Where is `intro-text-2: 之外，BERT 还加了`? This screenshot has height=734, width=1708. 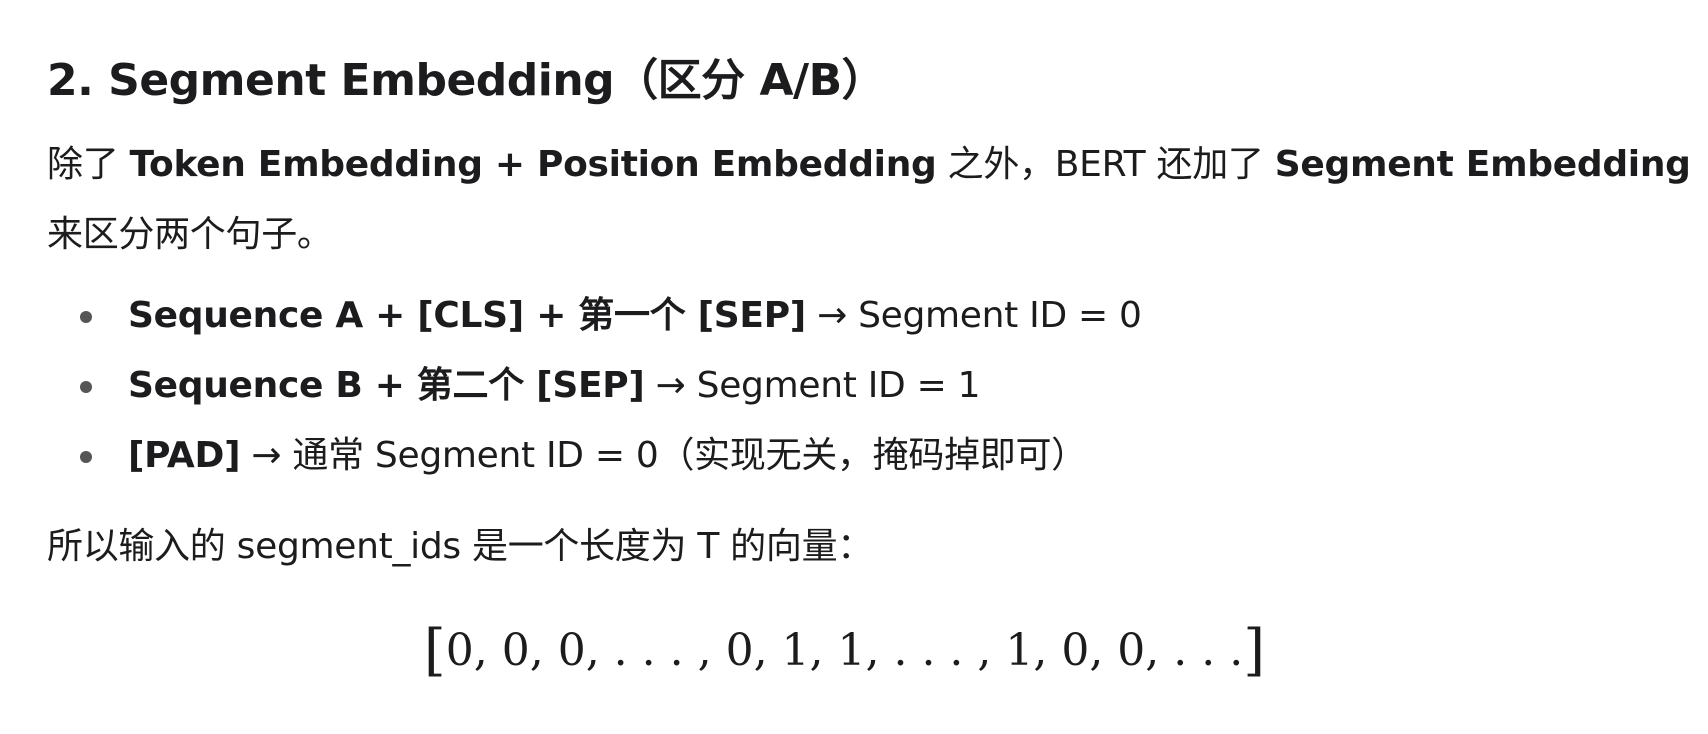 intro-text-2: 之外，BERT 还加了 is located at coordinates (1105, 164).